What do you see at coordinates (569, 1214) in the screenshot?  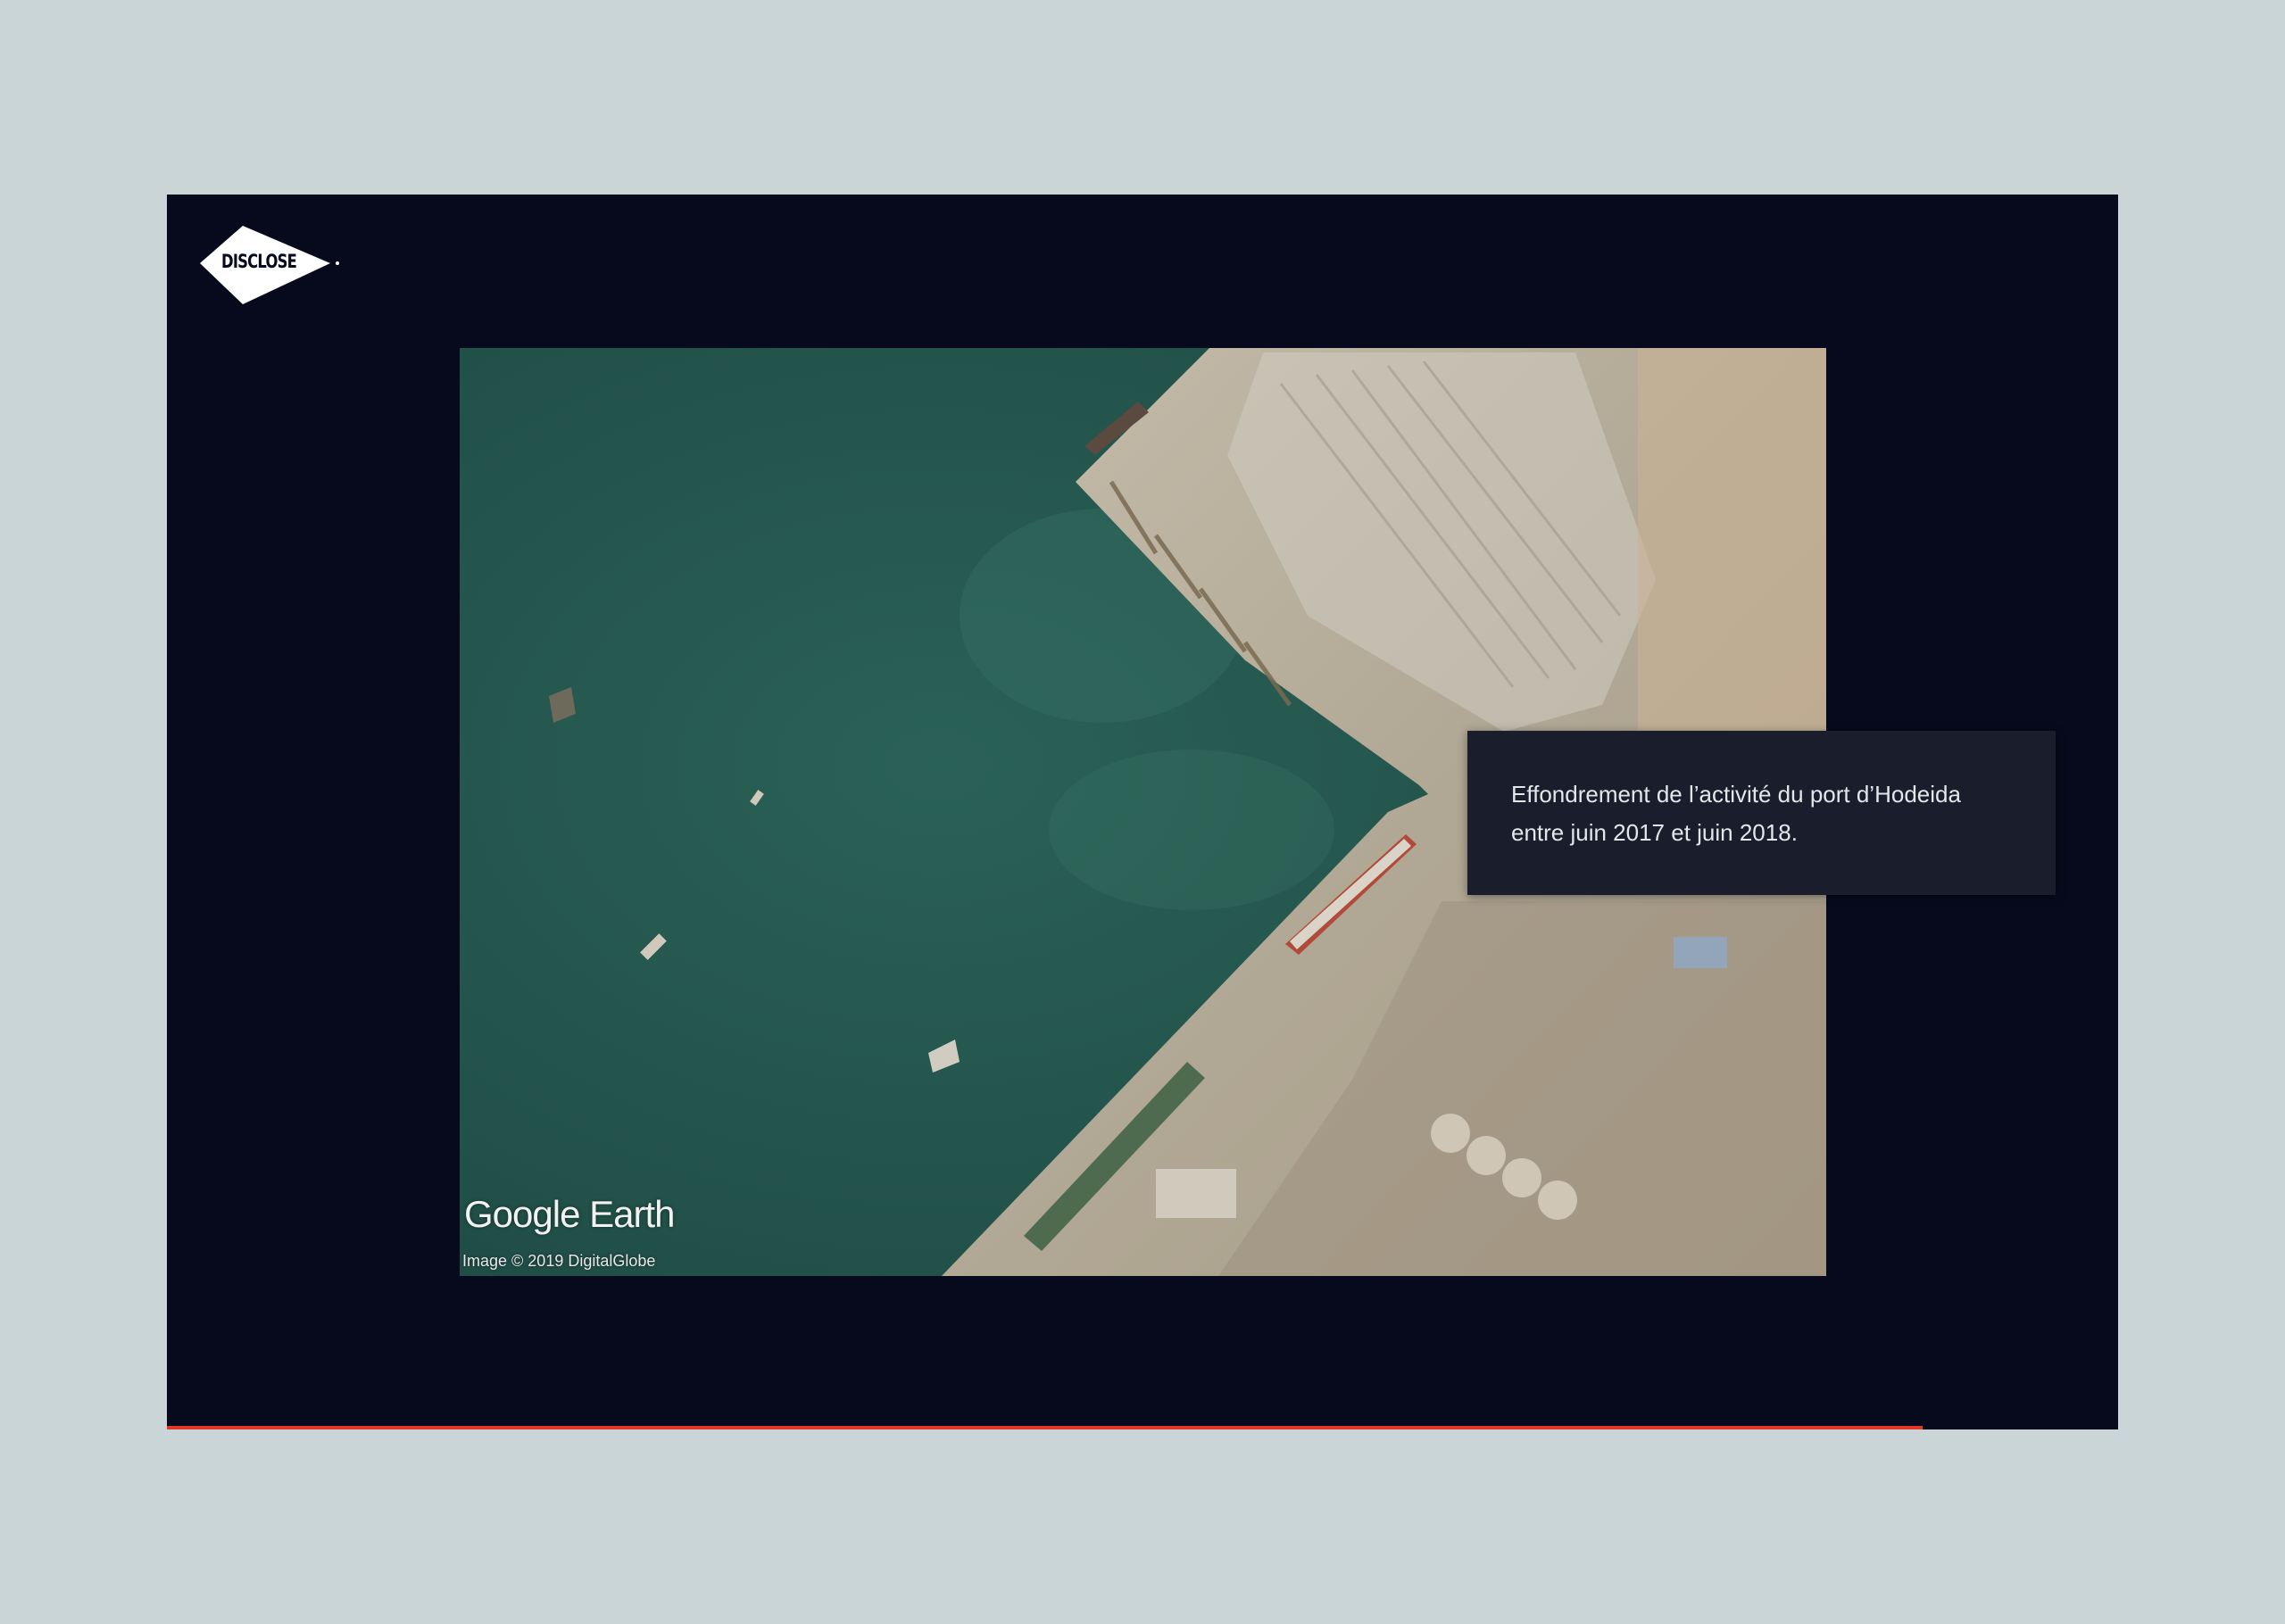 I see `google-earth-watermark: Google Earth` at bounding box center [569, 1214].